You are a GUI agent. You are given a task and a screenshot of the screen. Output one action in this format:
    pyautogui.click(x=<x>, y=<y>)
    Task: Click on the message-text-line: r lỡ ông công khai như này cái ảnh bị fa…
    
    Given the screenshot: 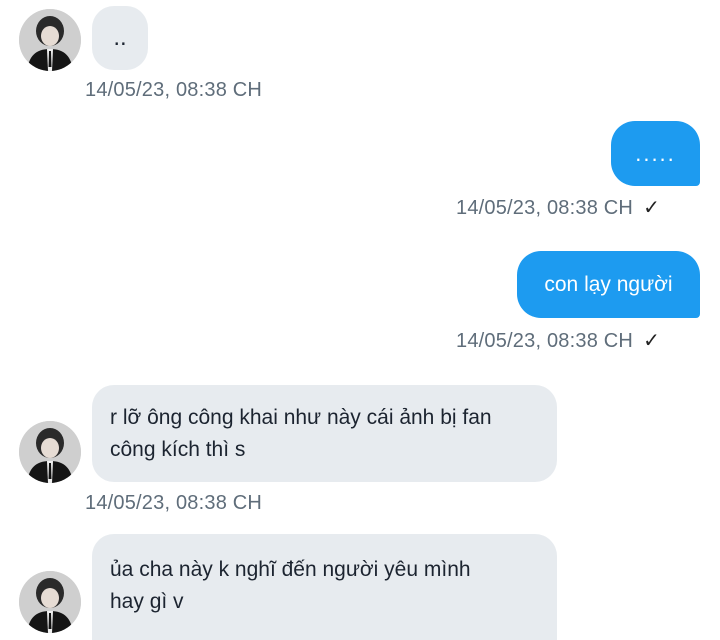 What is the action you would take?
    pyautogui.click(x=301, y=417)
    